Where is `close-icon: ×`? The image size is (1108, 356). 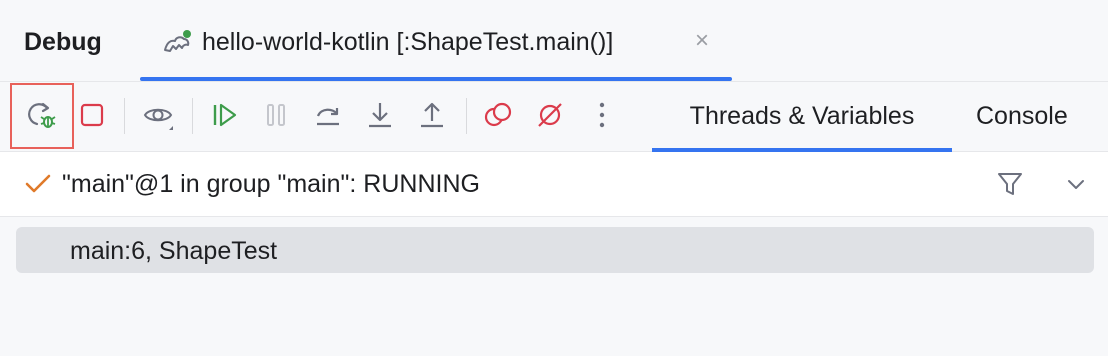
close-icon: × is located at coordinates (702, 41).